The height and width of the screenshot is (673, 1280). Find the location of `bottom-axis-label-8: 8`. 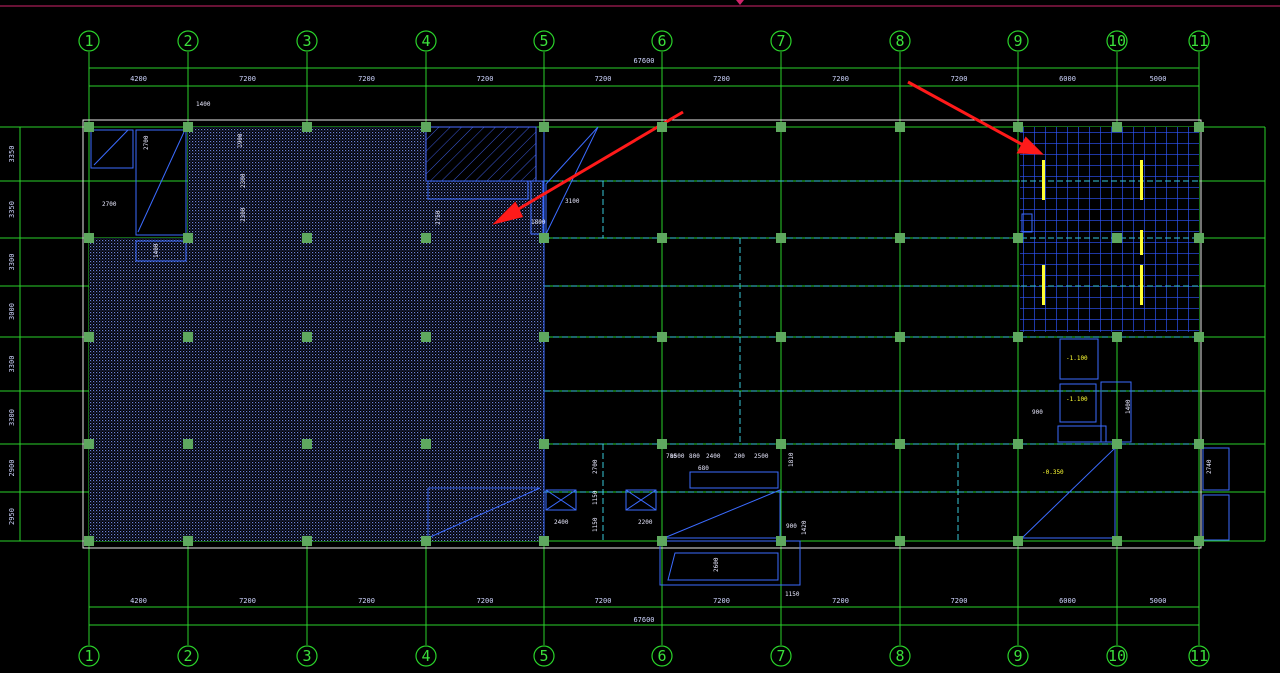

bottom-axis-label-8: 8 is located at coordinates (899, 656).